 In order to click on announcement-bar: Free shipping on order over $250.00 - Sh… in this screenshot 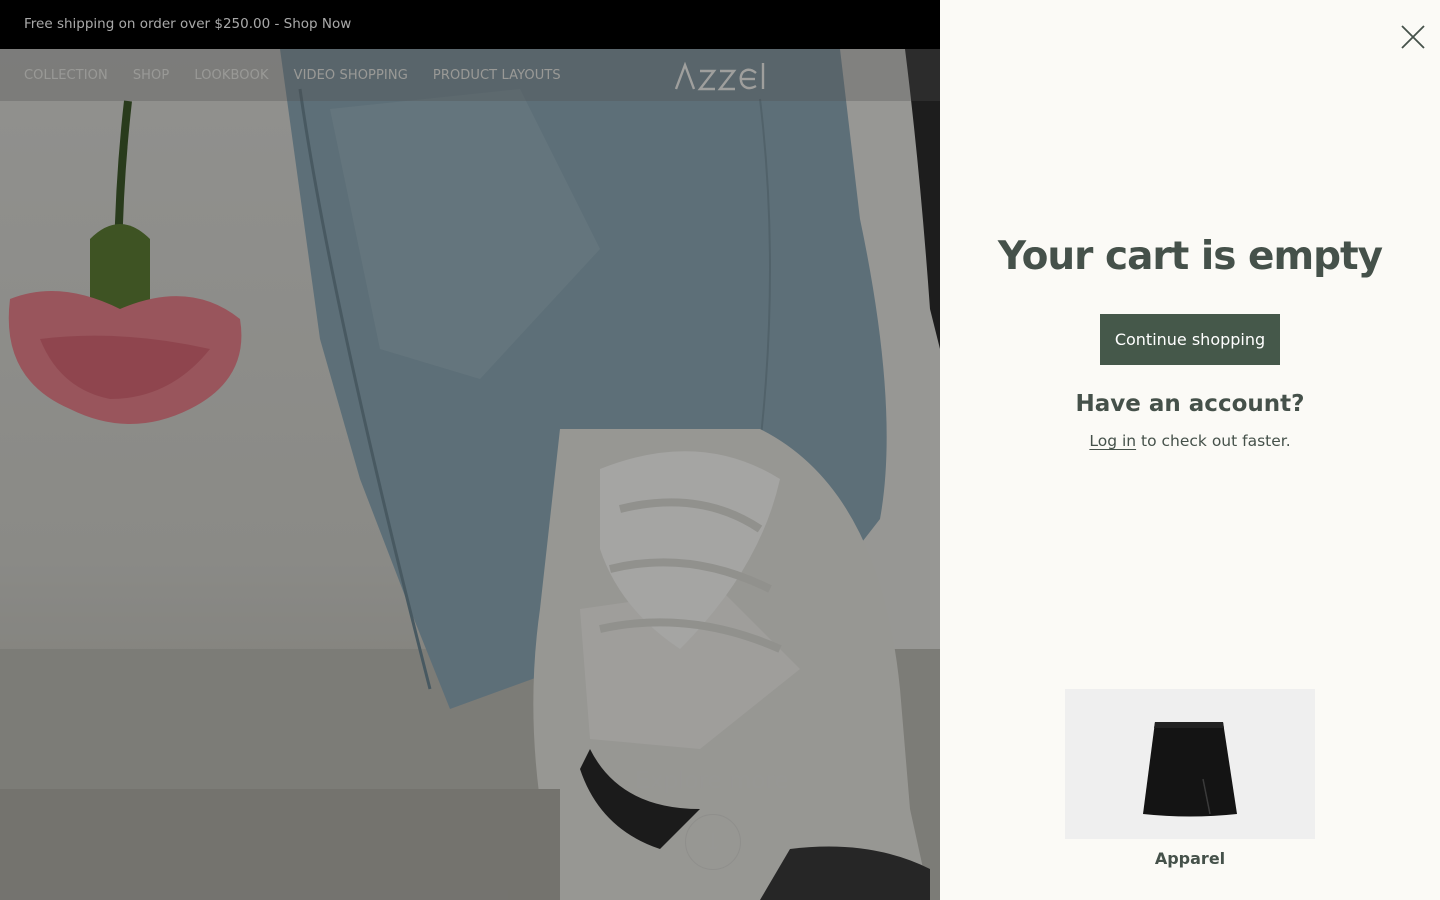, I will do `click(470, 24)`.